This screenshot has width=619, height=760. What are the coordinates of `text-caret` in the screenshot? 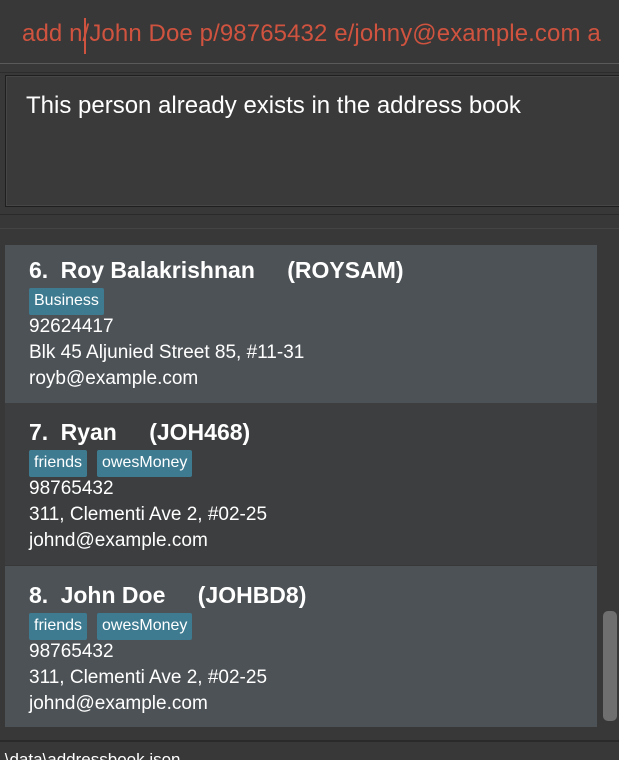 It's located at (85, 36).